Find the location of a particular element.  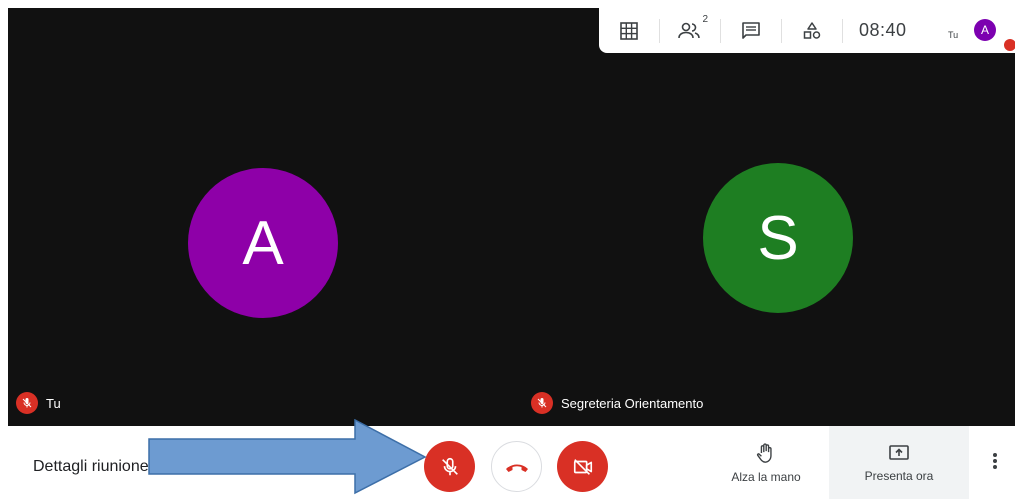

participant-name-label: Tu is located at coordinates (38, 403).